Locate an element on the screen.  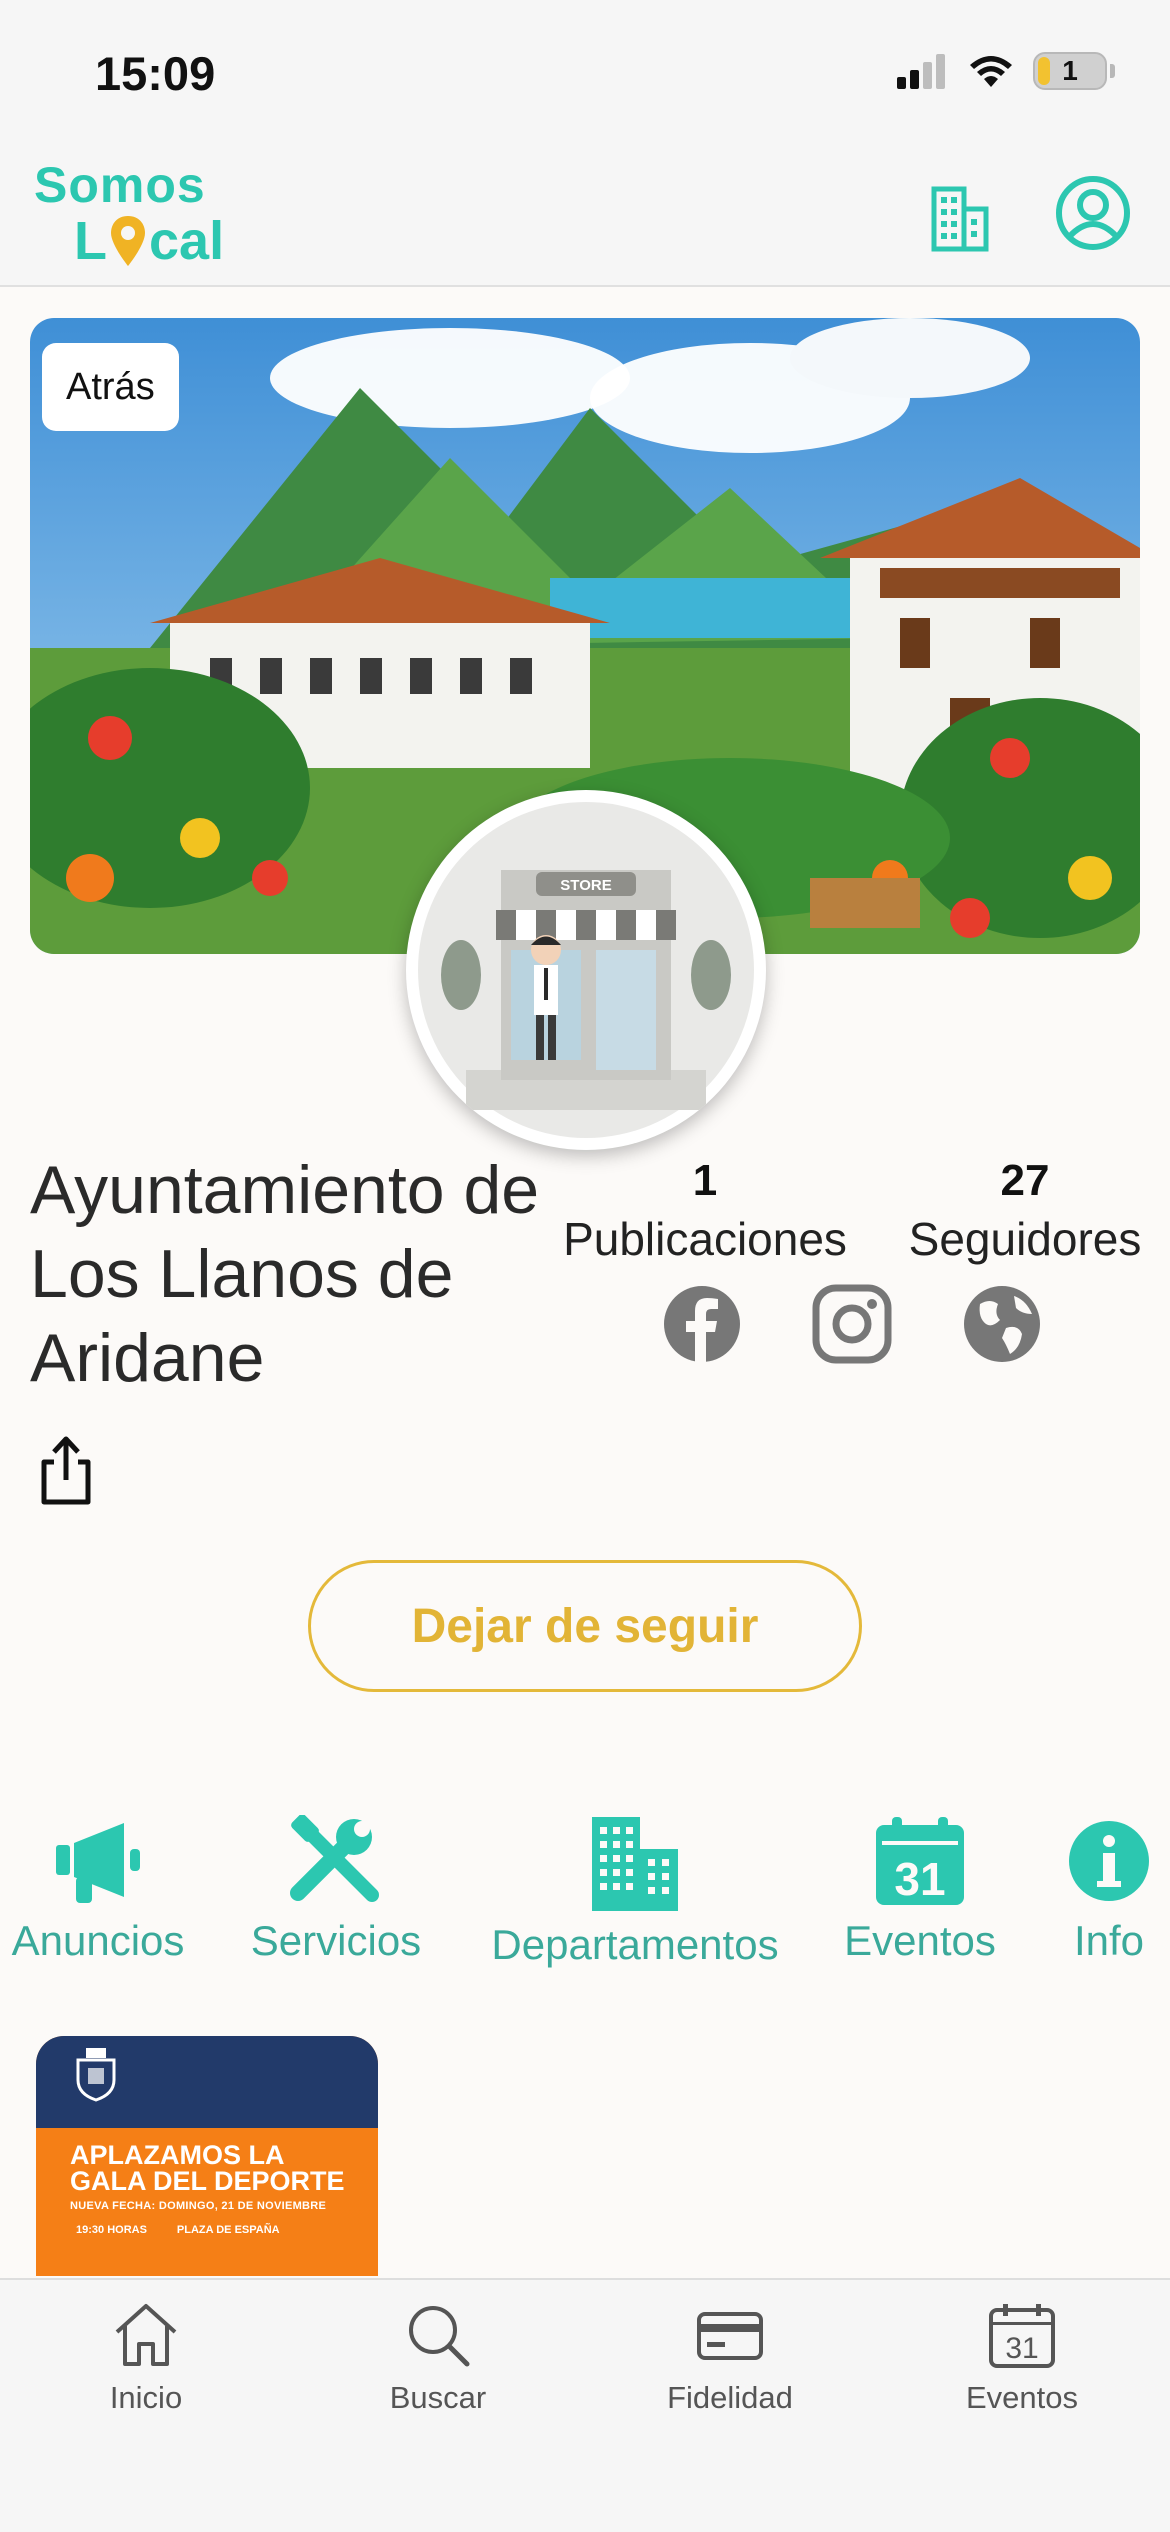
category-label: Info is located at coordinates (1109, 1940).